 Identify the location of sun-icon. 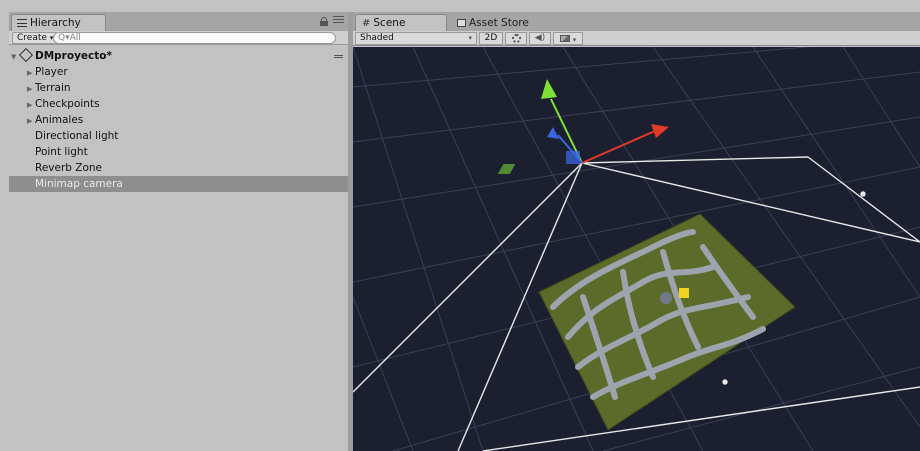
(516, 38).